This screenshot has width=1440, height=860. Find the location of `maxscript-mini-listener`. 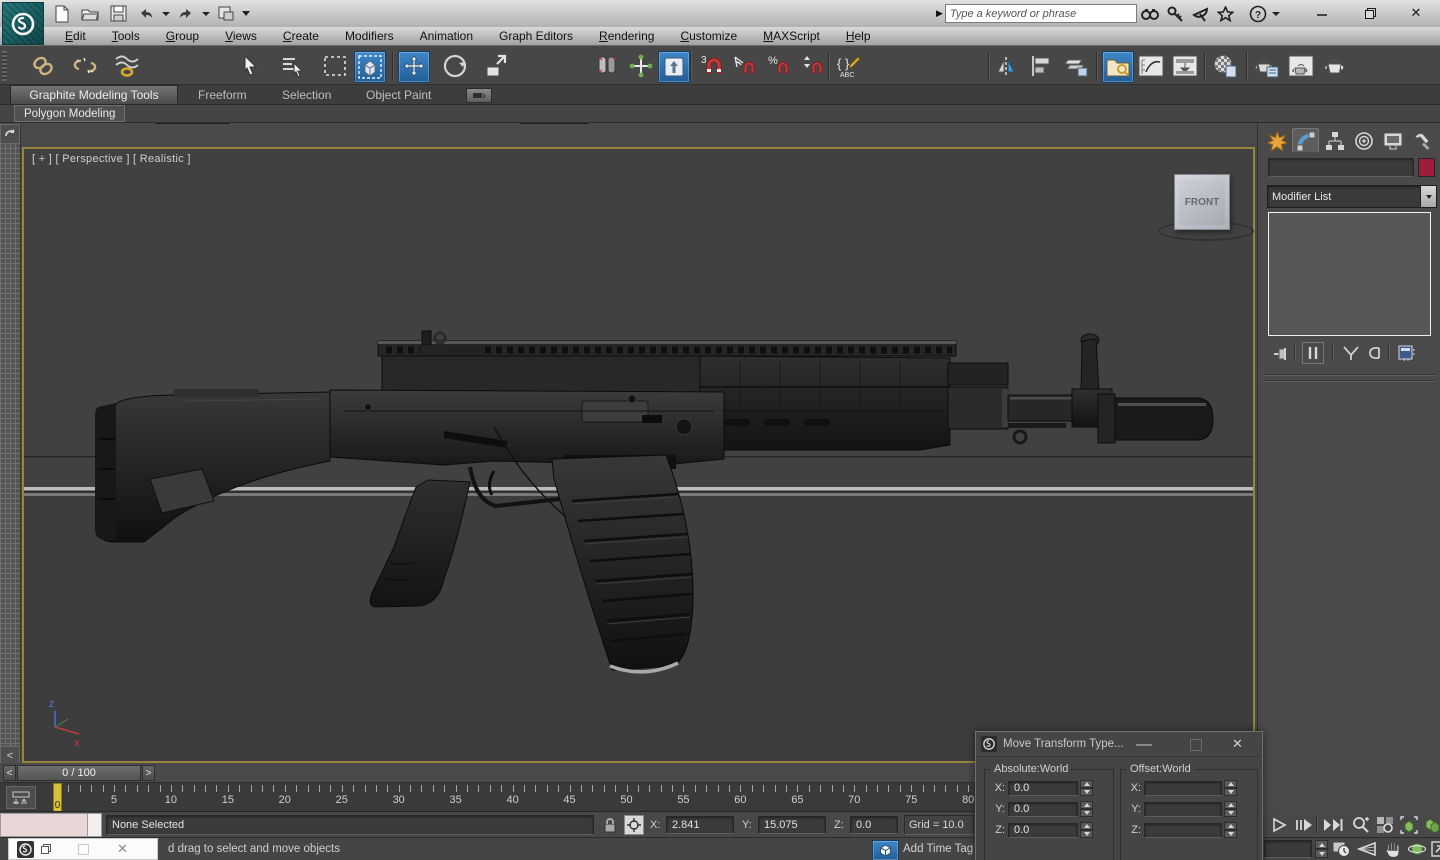

maxscript-mini-listener is located at coordinates (44, 825).